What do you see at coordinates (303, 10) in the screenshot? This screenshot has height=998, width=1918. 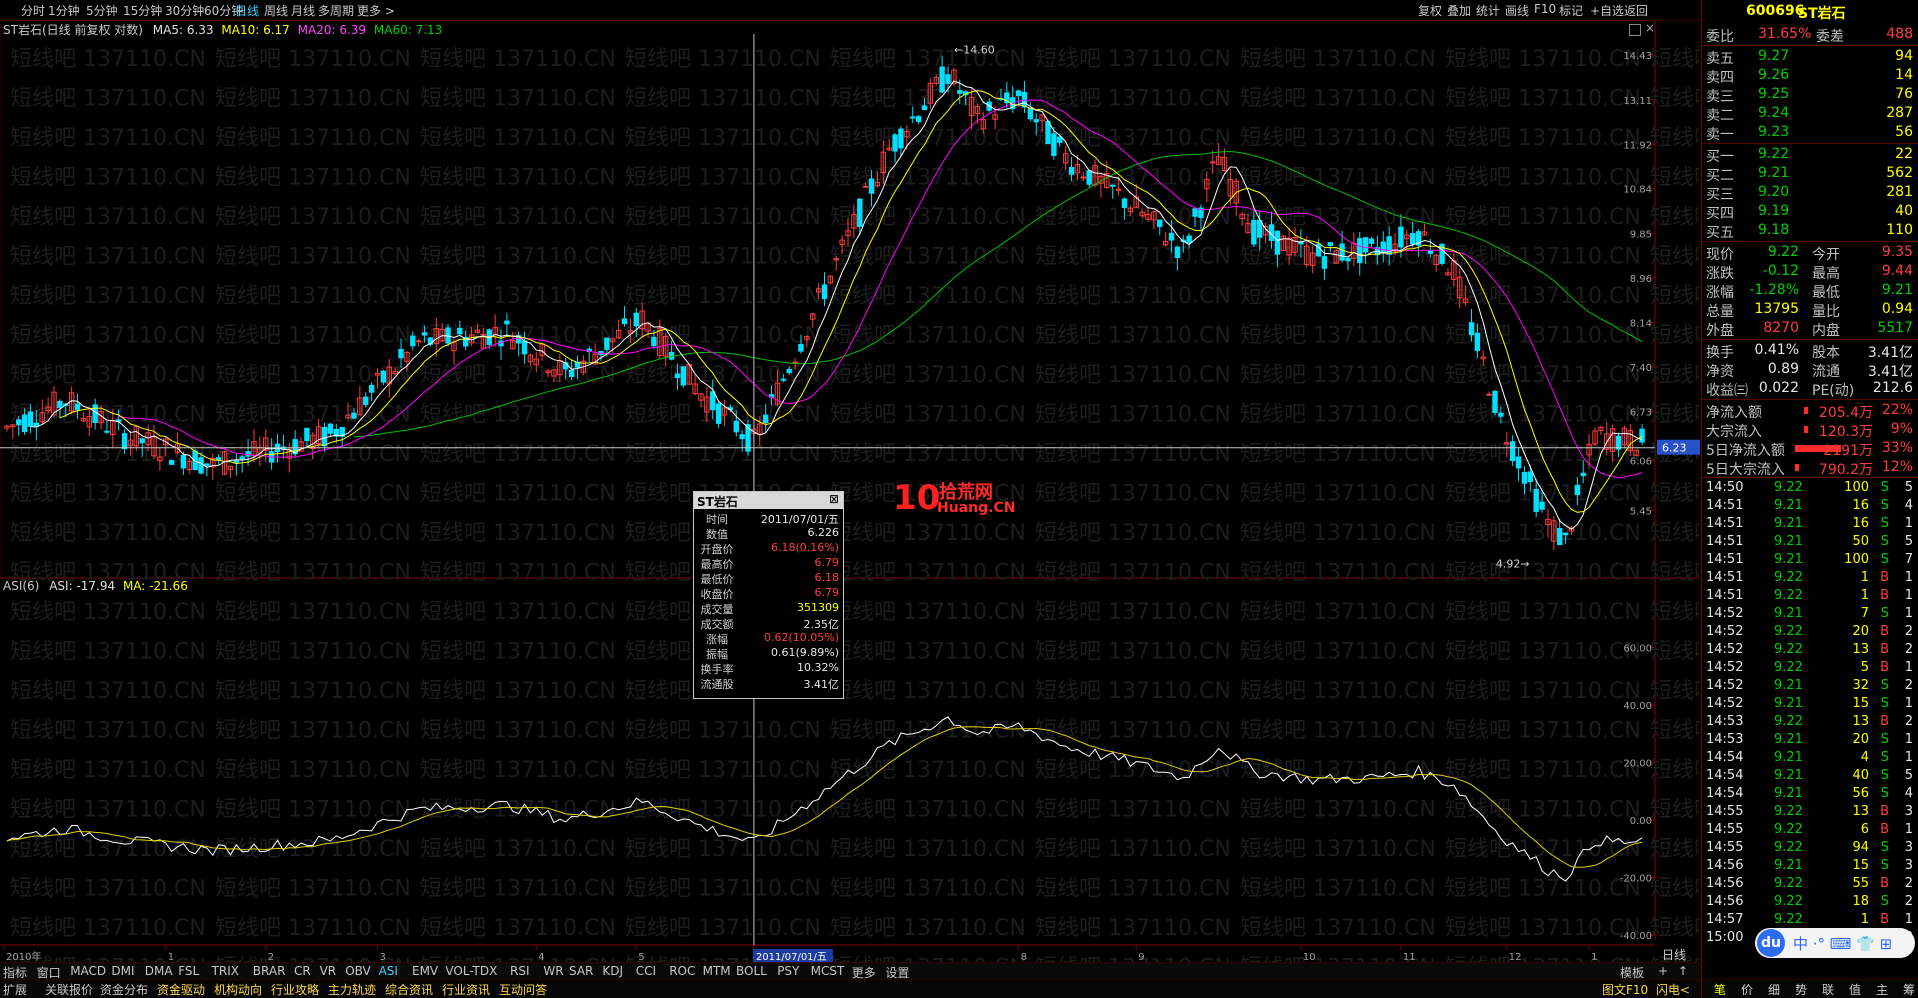 I see `period-tab-8: 月线` at bounding box center [303, 10].